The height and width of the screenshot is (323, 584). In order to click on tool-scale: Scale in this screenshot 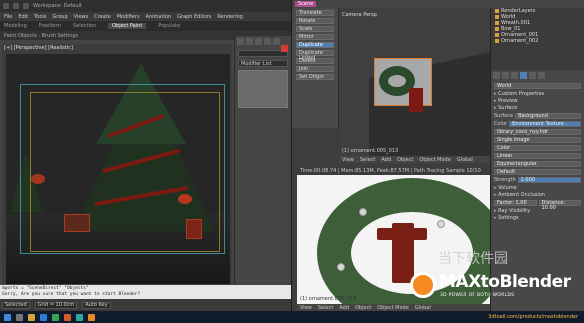, I will do `click(315, 29)`.